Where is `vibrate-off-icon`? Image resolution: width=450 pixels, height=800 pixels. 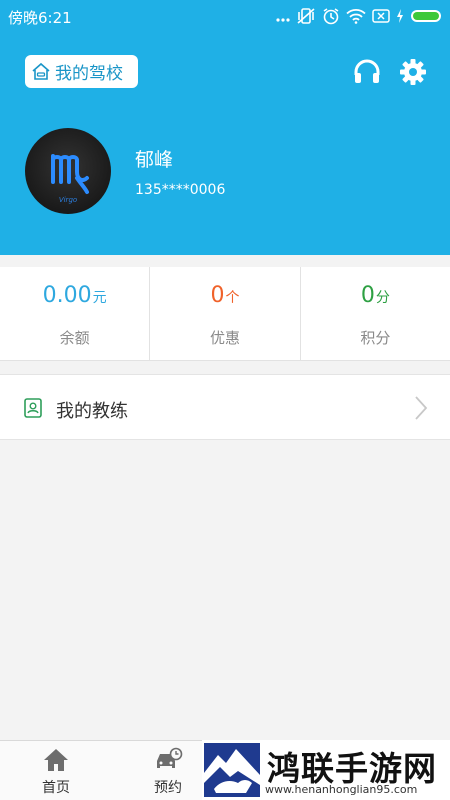 vibrate-off-icon is located at coordinates (306, 16).